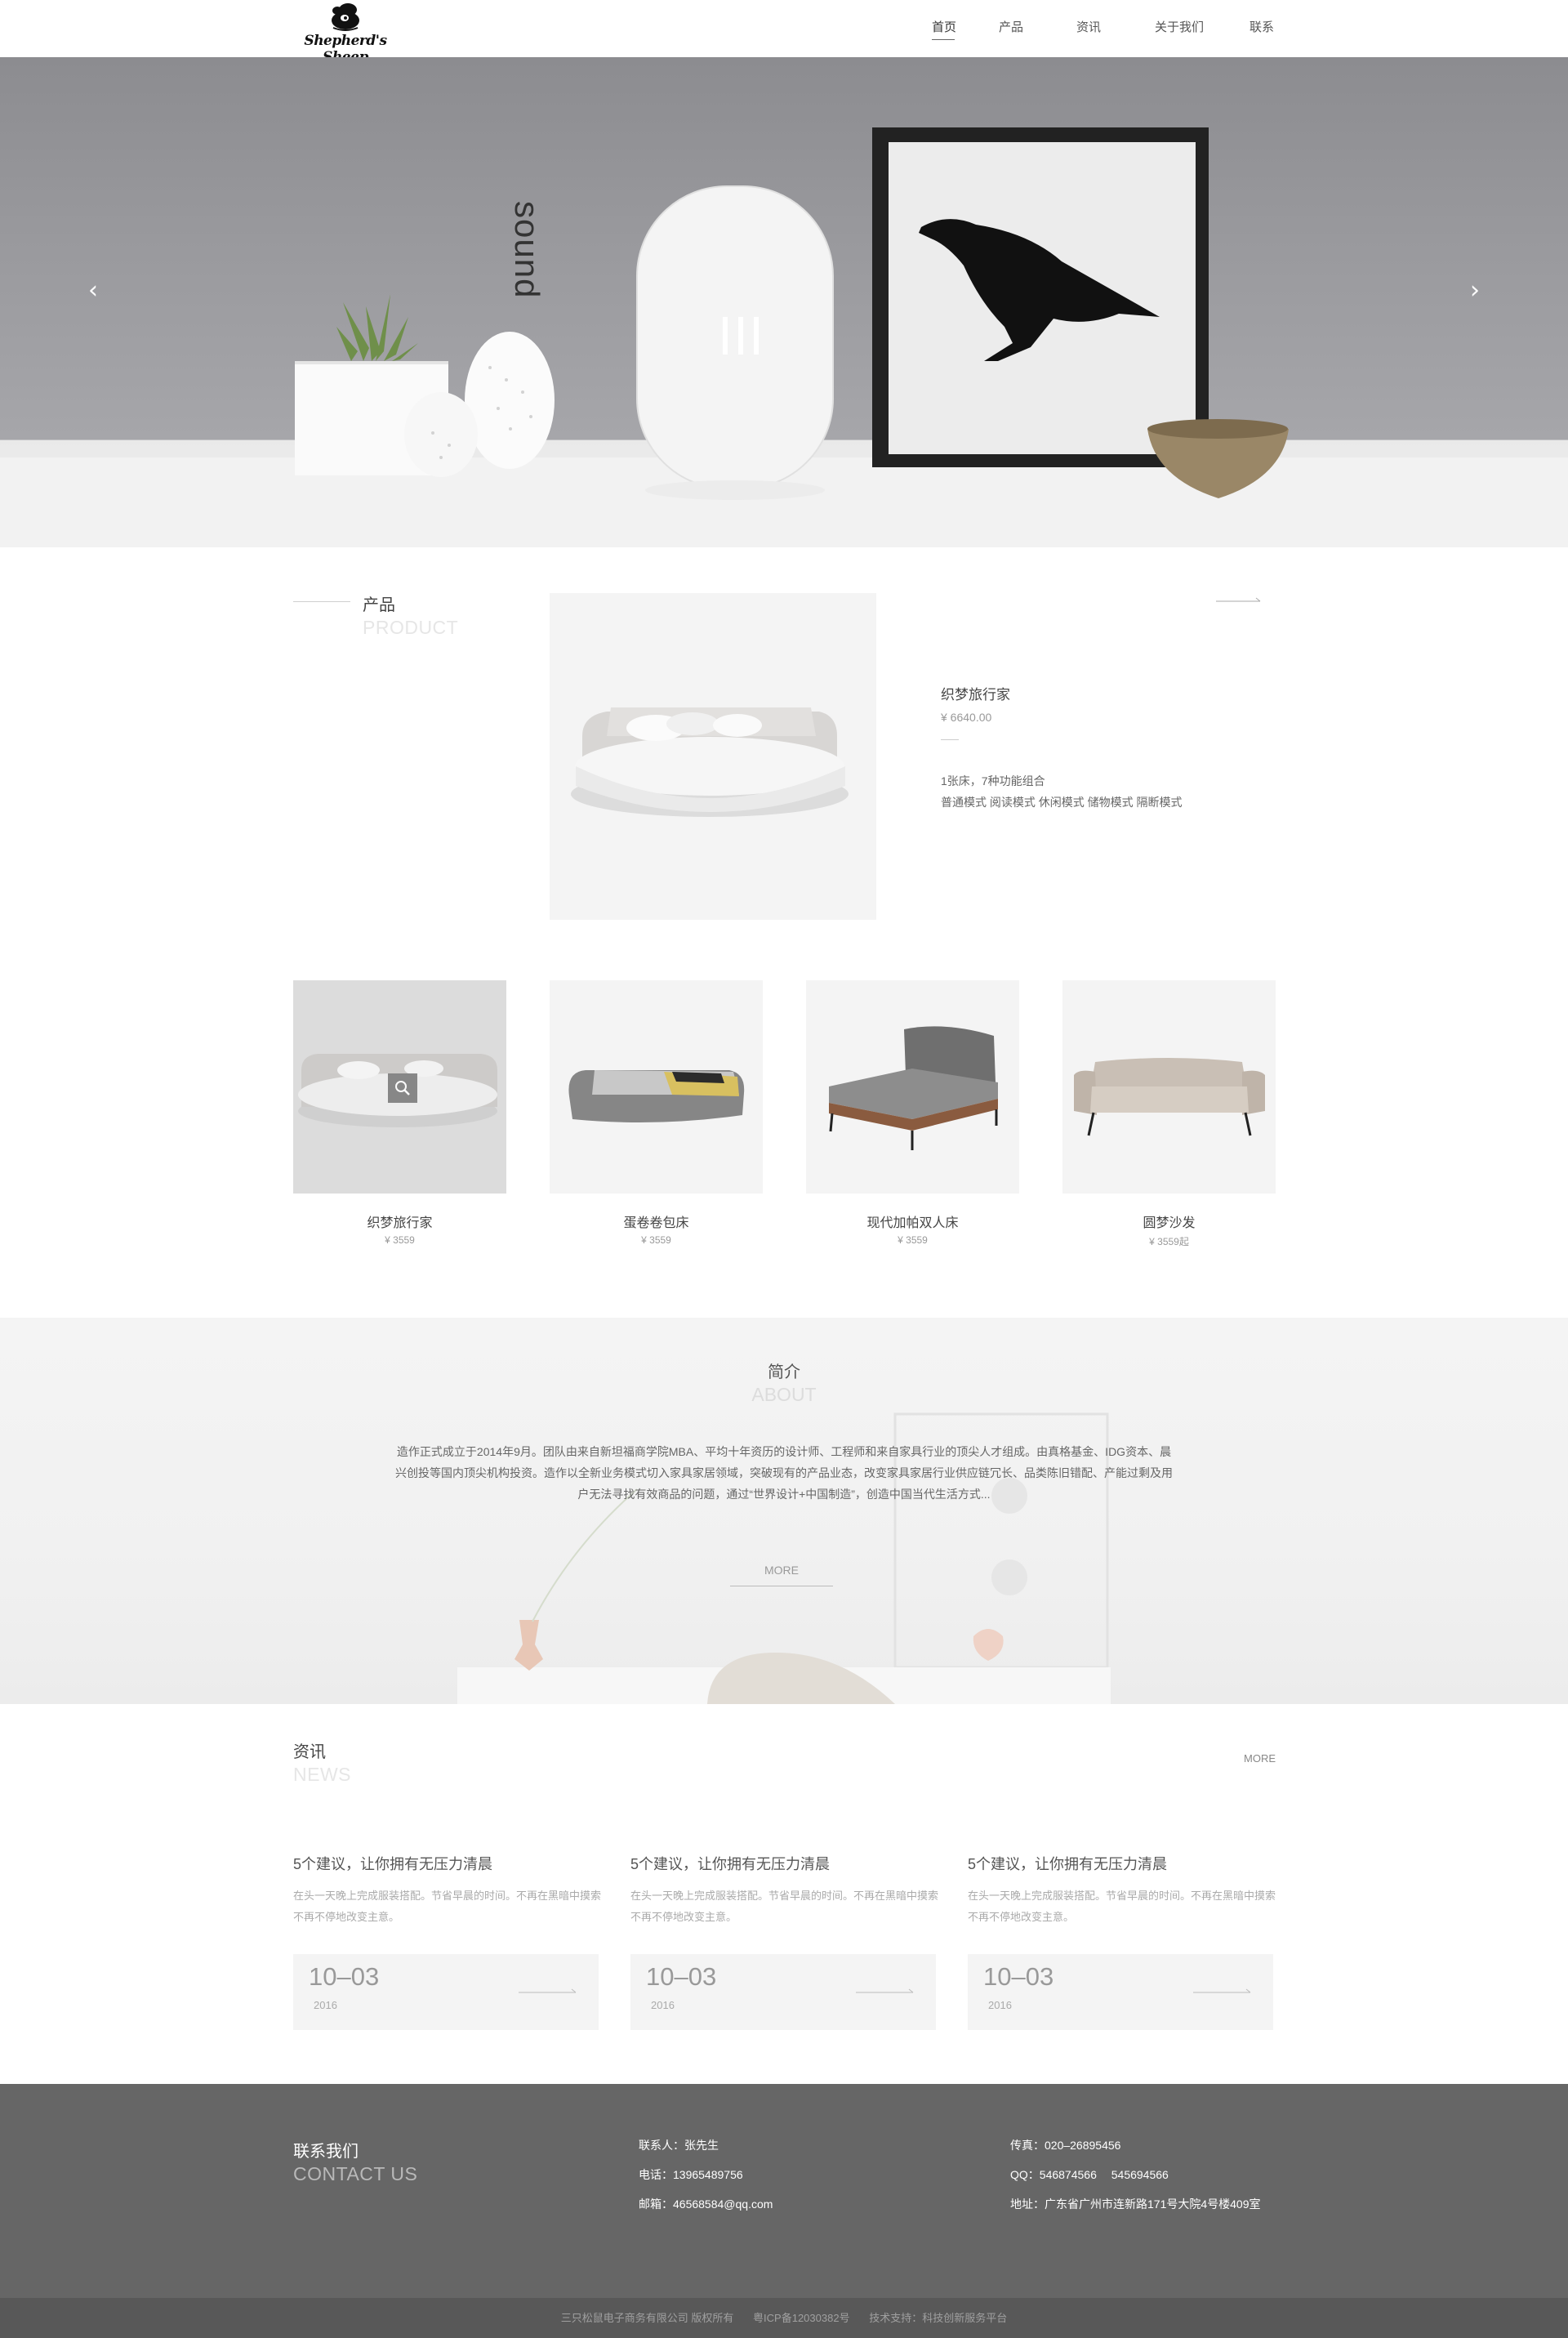  Describe the element at coordinates (706, 2204) in the screenshot. I see `contact-email: 邮箱：46568584@qq.com` at that location.